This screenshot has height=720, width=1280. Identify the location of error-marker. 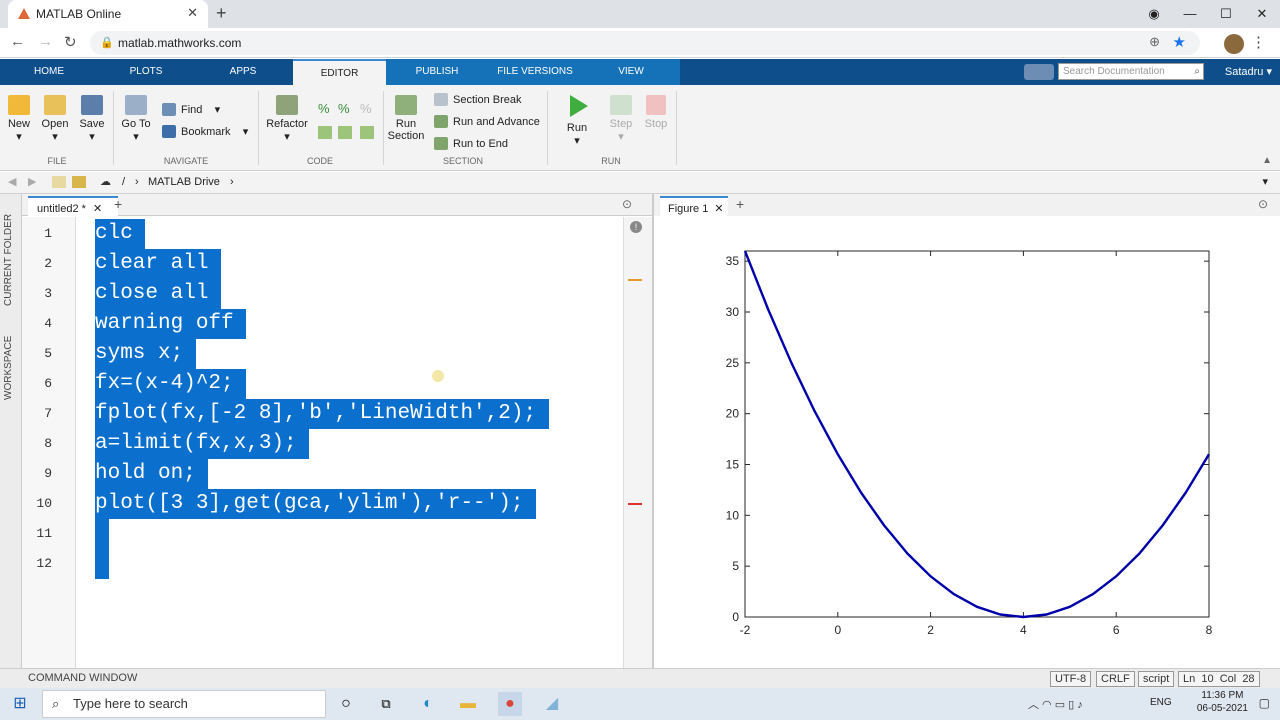
(635, 504).